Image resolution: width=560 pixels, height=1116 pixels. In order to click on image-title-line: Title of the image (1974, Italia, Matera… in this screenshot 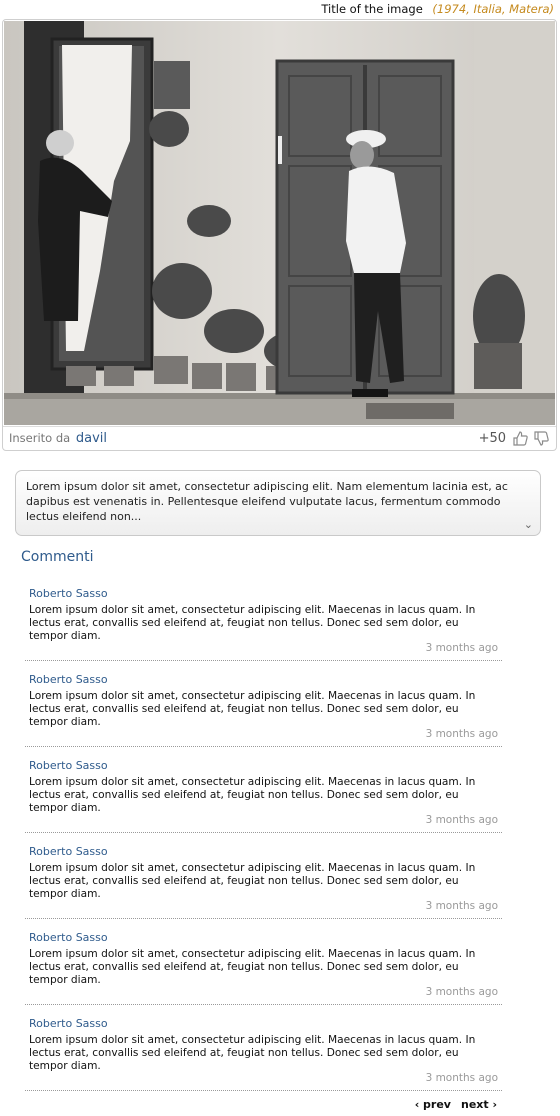, I will do `click(437, 9)`.